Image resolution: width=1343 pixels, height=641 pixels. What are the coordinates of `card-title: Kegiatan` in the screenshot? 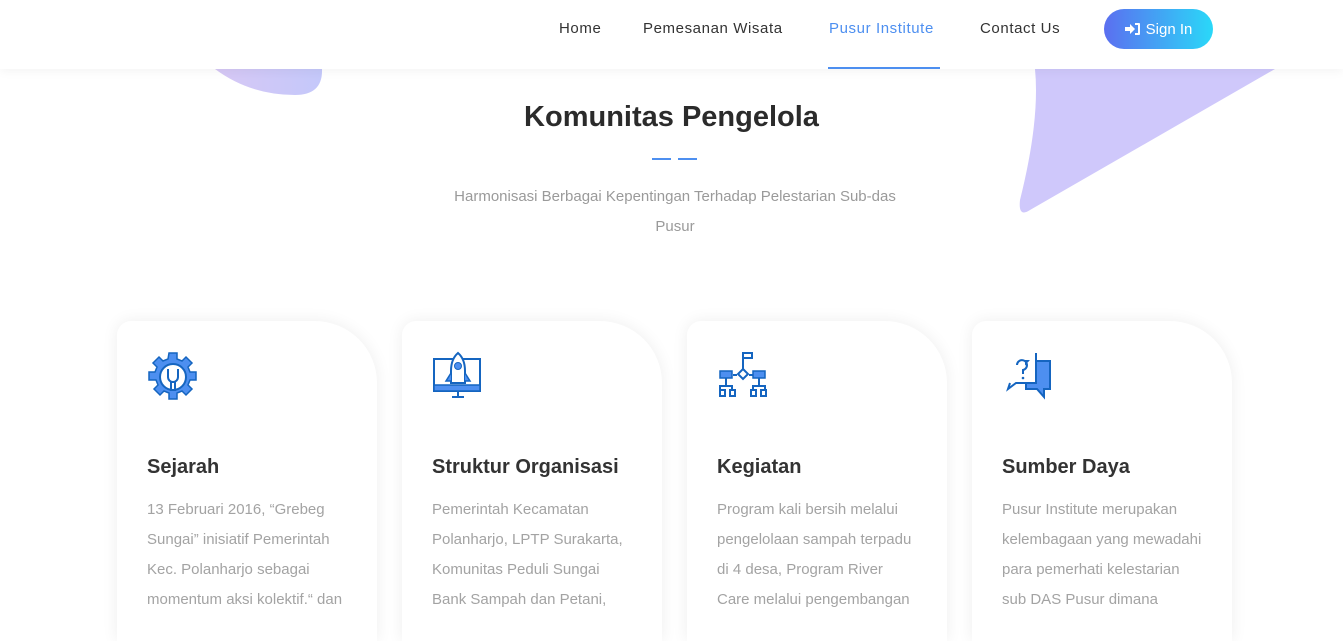 It's located at (759, 467).